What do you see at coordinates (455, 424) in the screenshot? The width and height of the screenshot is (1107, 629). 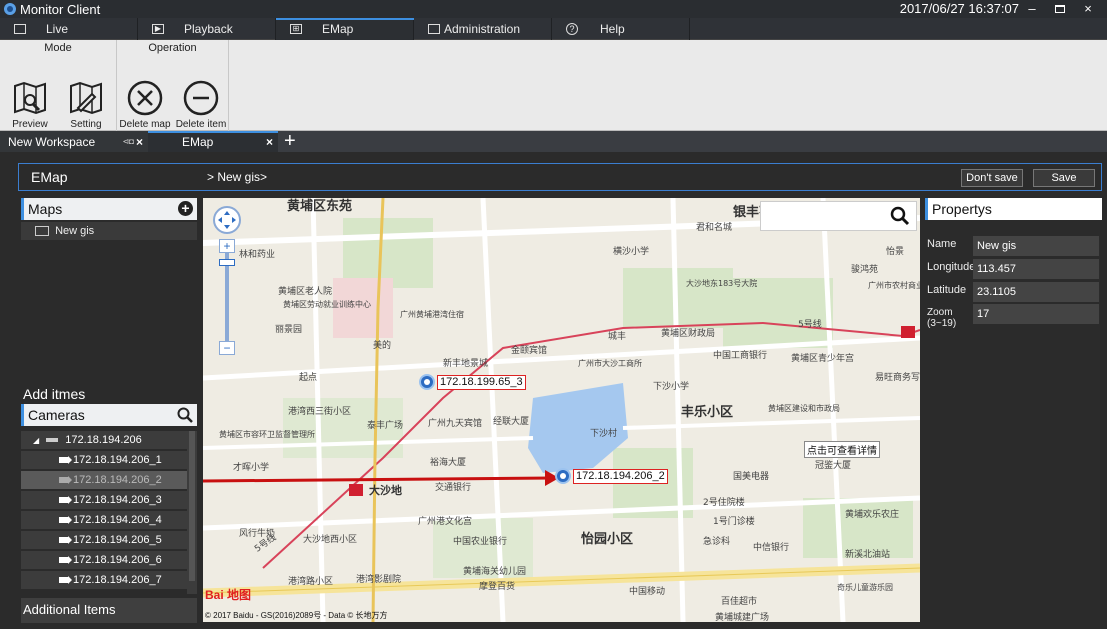 I see `map-label: 广州九天宾馆` at bounding box center [455, 424].